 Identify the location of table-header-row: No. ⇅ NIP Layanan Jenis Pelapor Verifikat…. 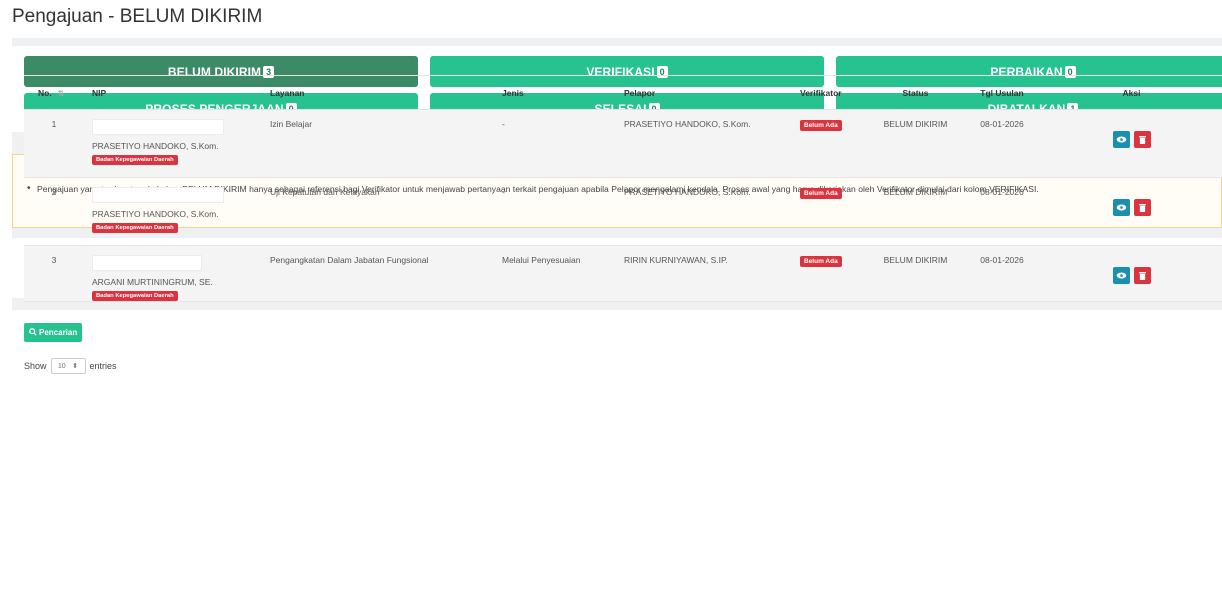
(623, 92).